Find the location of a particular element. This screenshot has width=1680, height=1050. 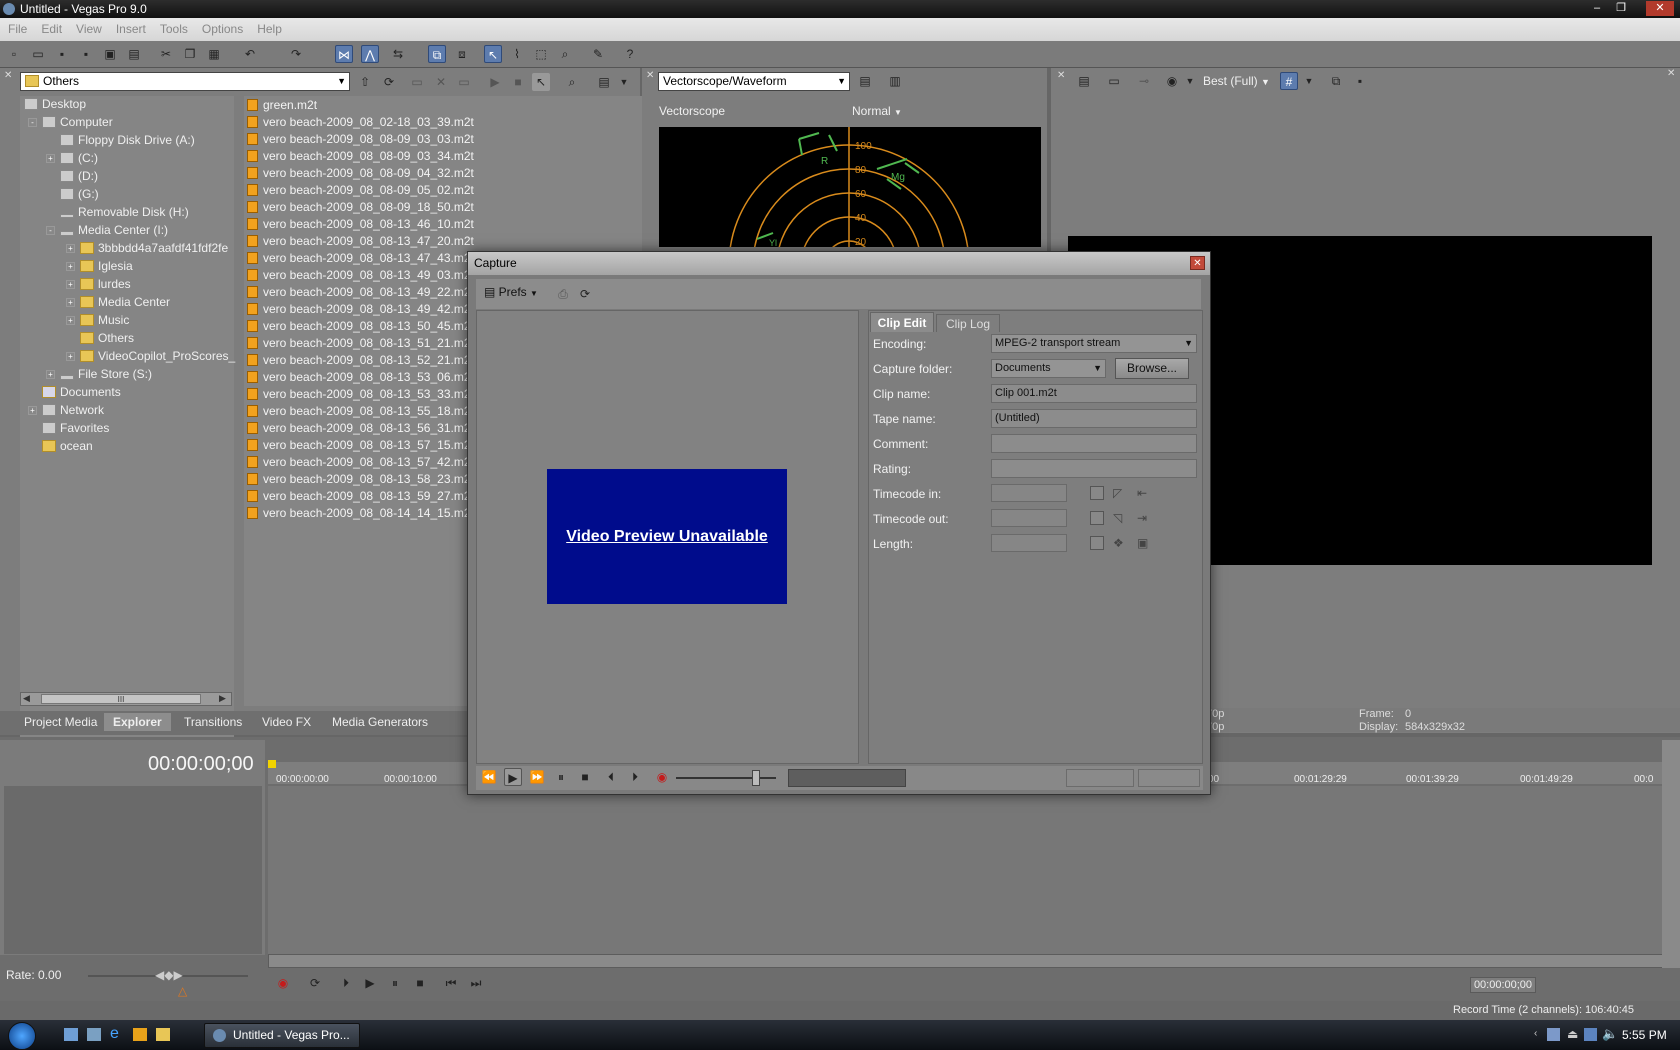

list-item: vero beach-2009_08_08-13_49_03.m2t is located at coordinates (360, 275).